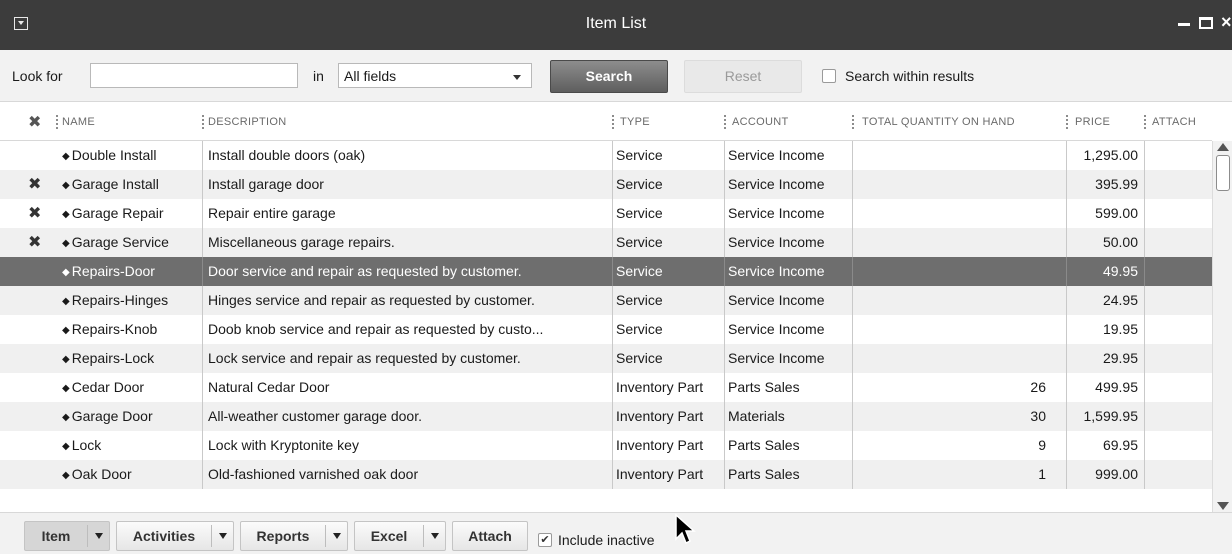 The width and height of the screenshot is (1232, 554). Describe the element at coordinates (1116, 474) in the screenshot. I see `cell-price: 999.00` at that location.